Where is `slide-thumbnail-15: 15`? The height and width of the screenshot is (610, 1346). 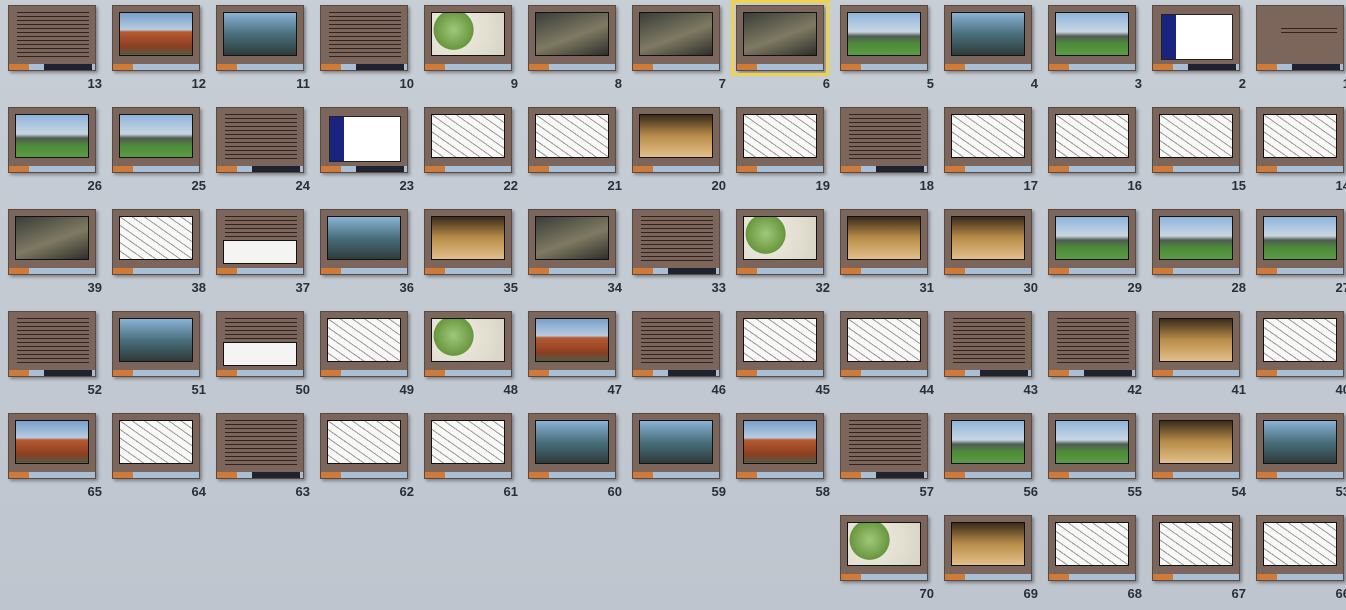
slide-thumbnail-15: 15 is located at coordinates (1200, 155).